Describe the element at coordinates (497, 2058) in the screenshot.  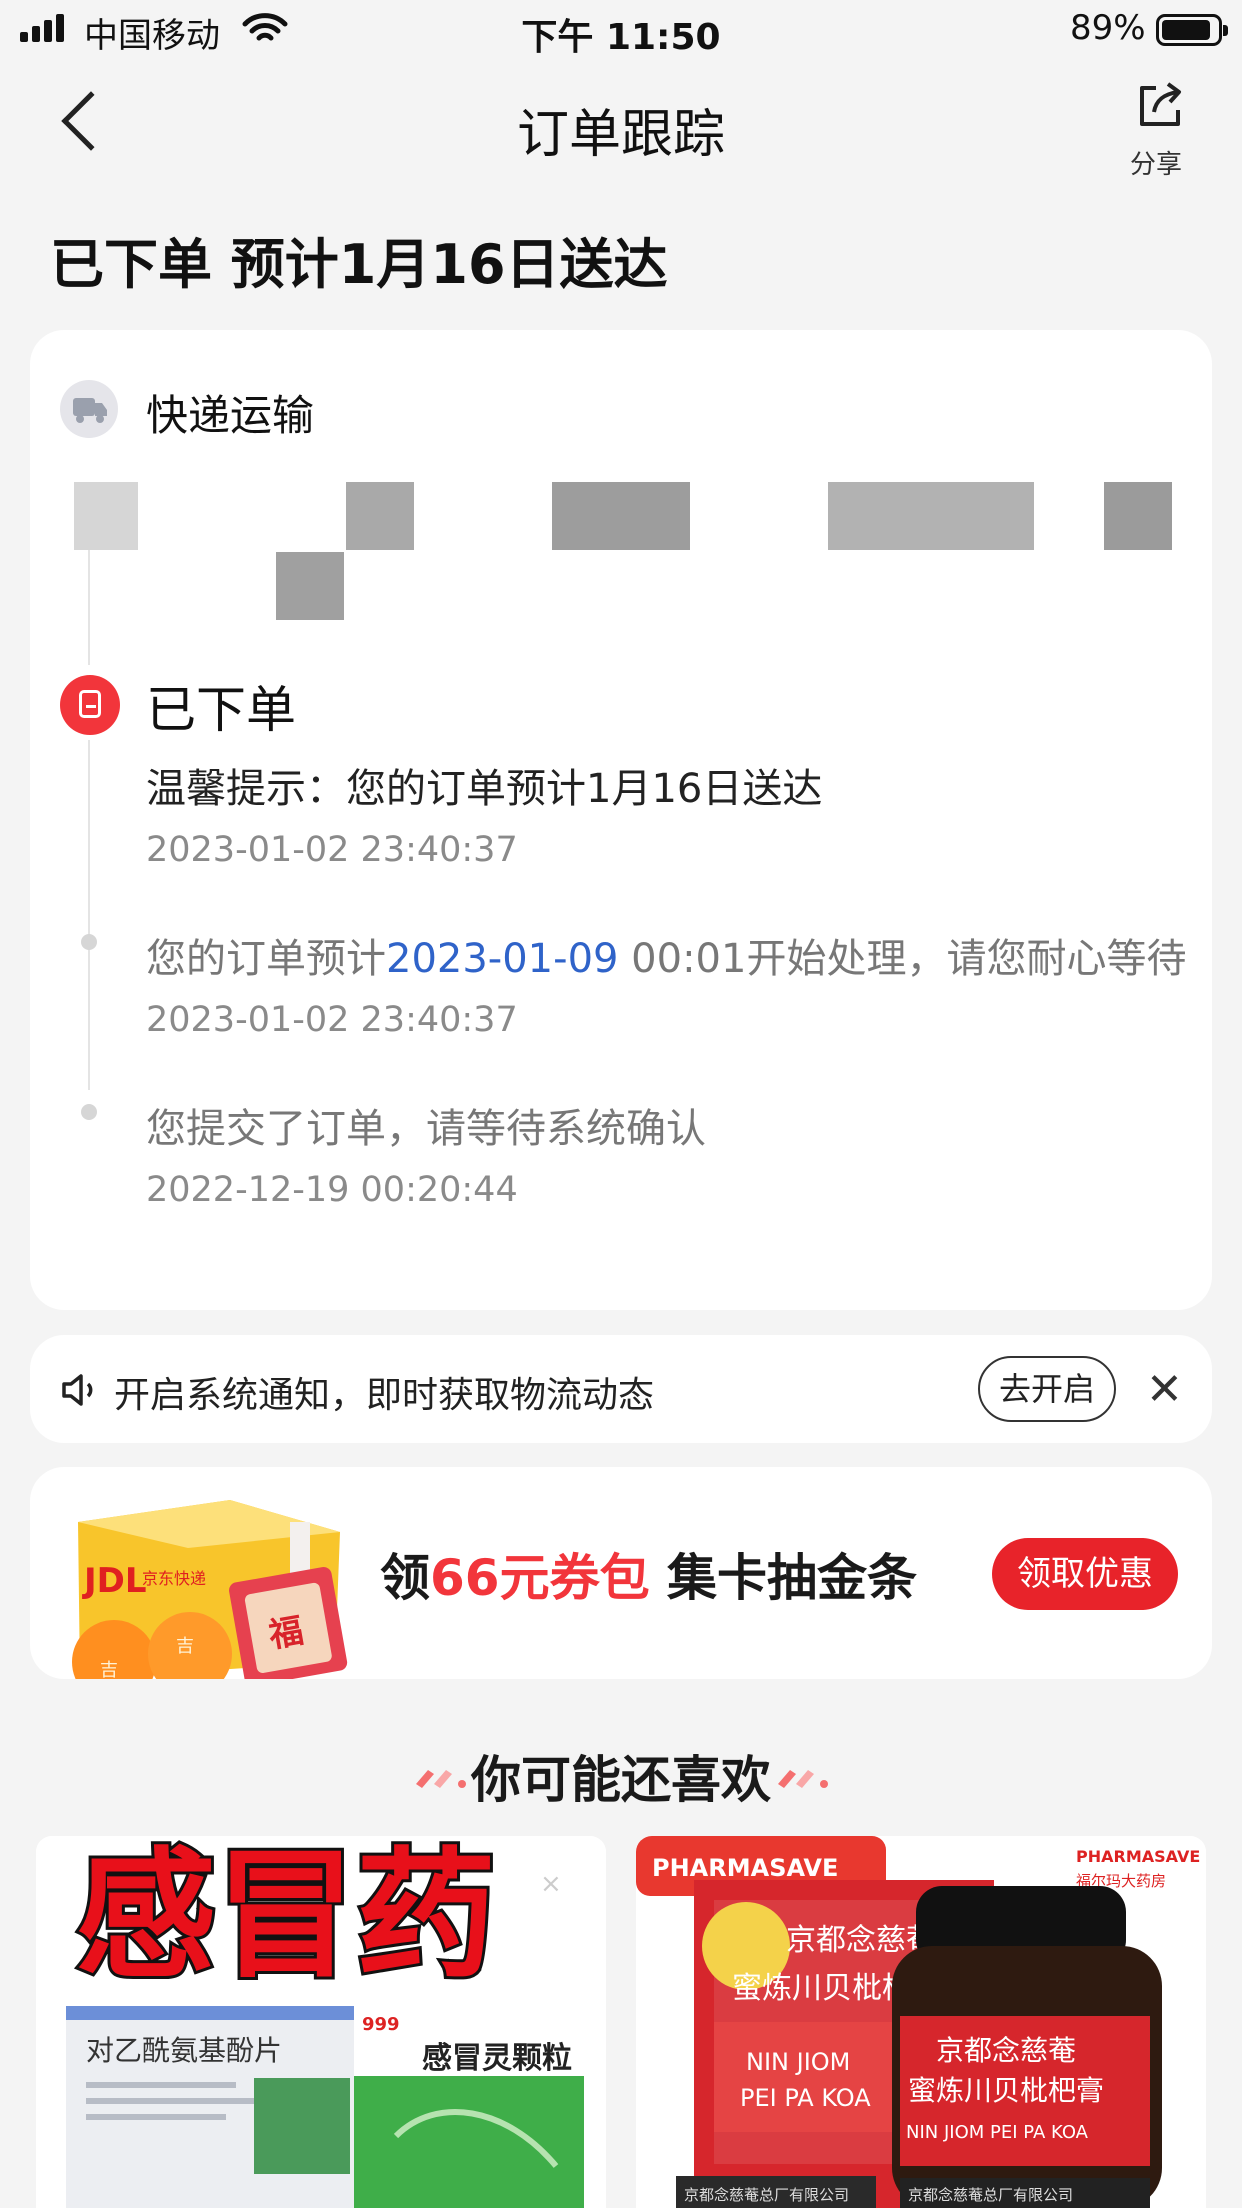
I see `product-box-label: 感冒灵颗粒` at that location.